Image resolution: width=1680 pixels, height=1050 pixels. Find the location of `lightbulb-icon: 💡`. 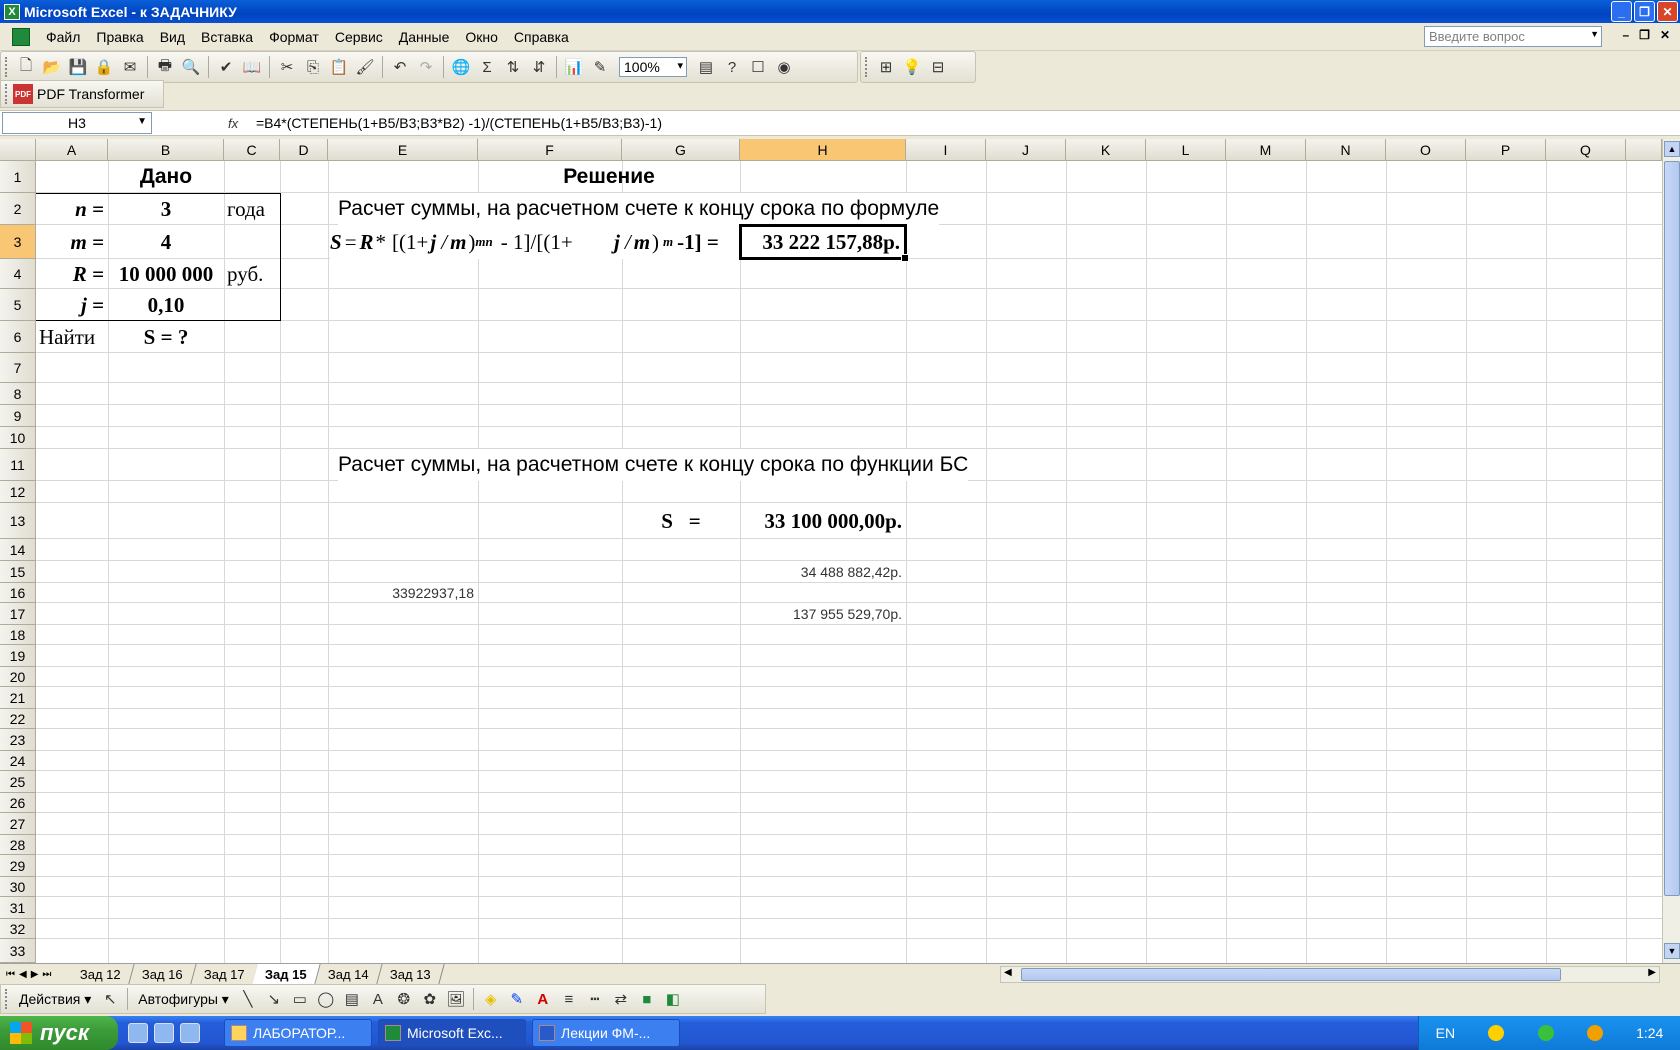

lightbulb-icon: 💡 is located at coordinates (912, 67).